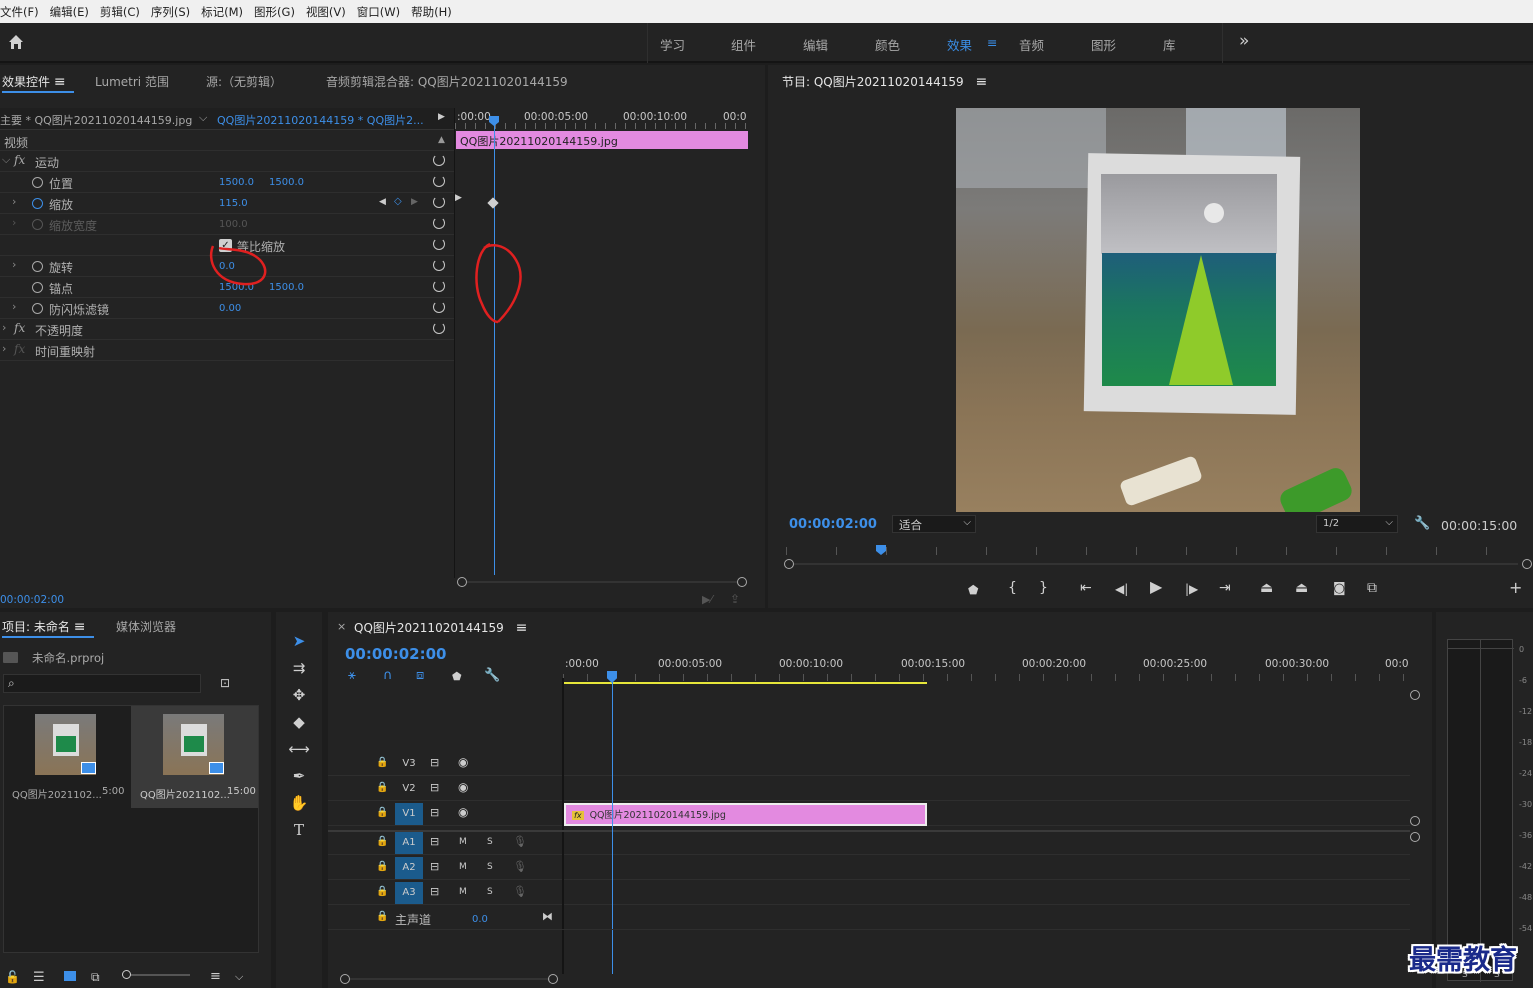 The image size is (1533, 988). Describe the element at coordinates (409, 868) in the screenshot. I see `track-target-toggle: A2` at that location.